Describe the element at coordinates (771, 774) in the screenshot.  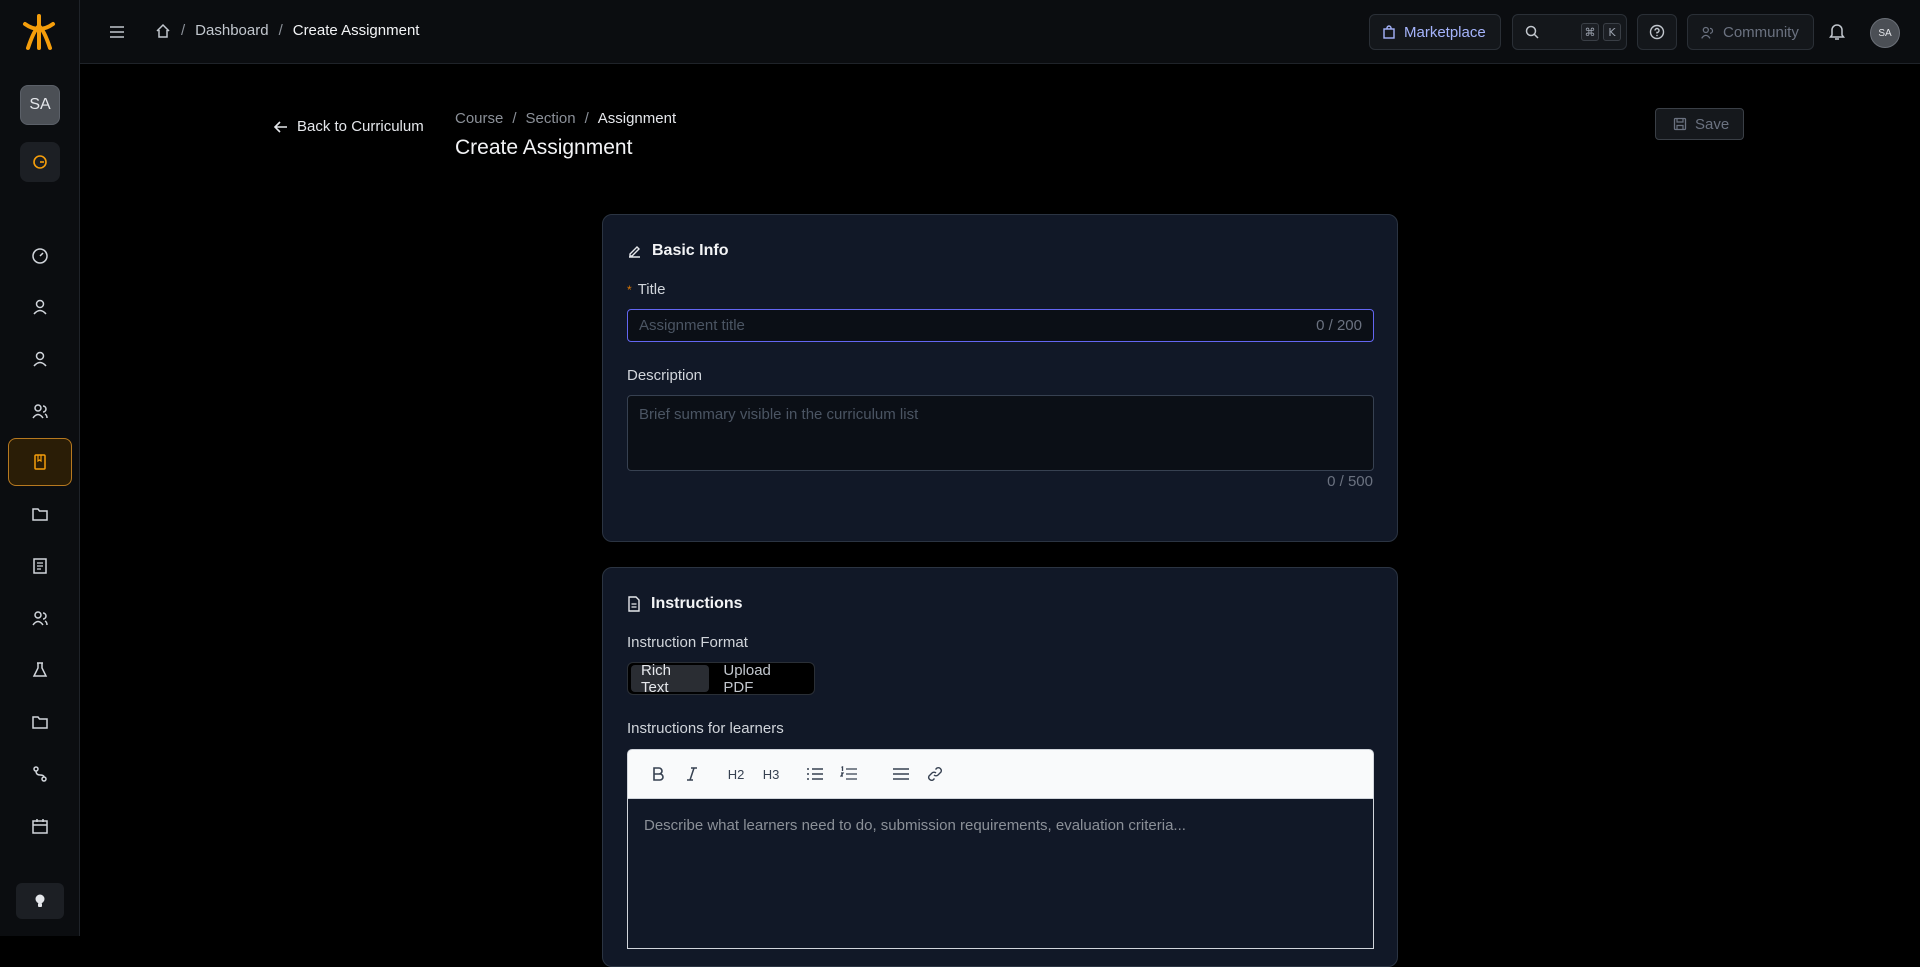
I see `heading-3-button: H3` at that location.